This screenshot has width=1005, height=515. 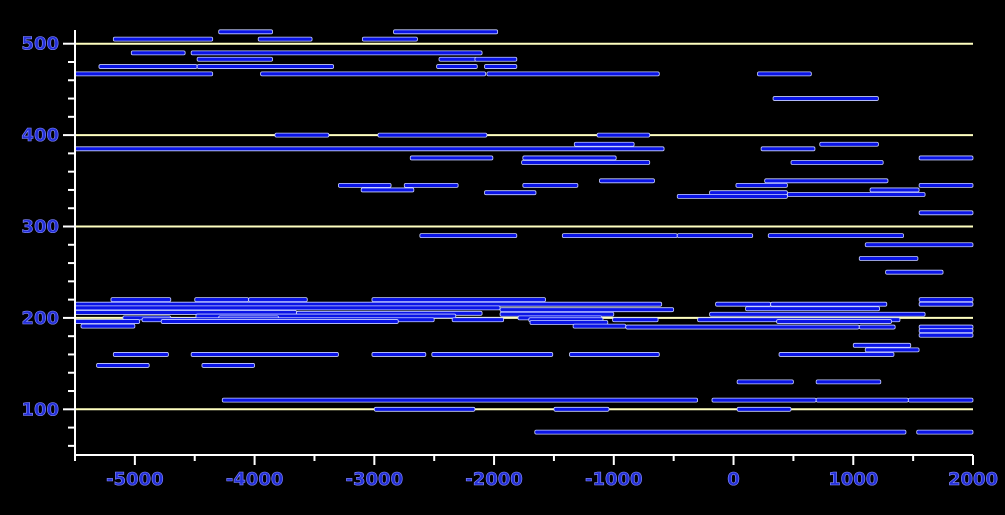 What do you see at coordinates (733, 479) in the screenshot?
I see `x-tick-label-5: 0` at bounding box center [733, 479].